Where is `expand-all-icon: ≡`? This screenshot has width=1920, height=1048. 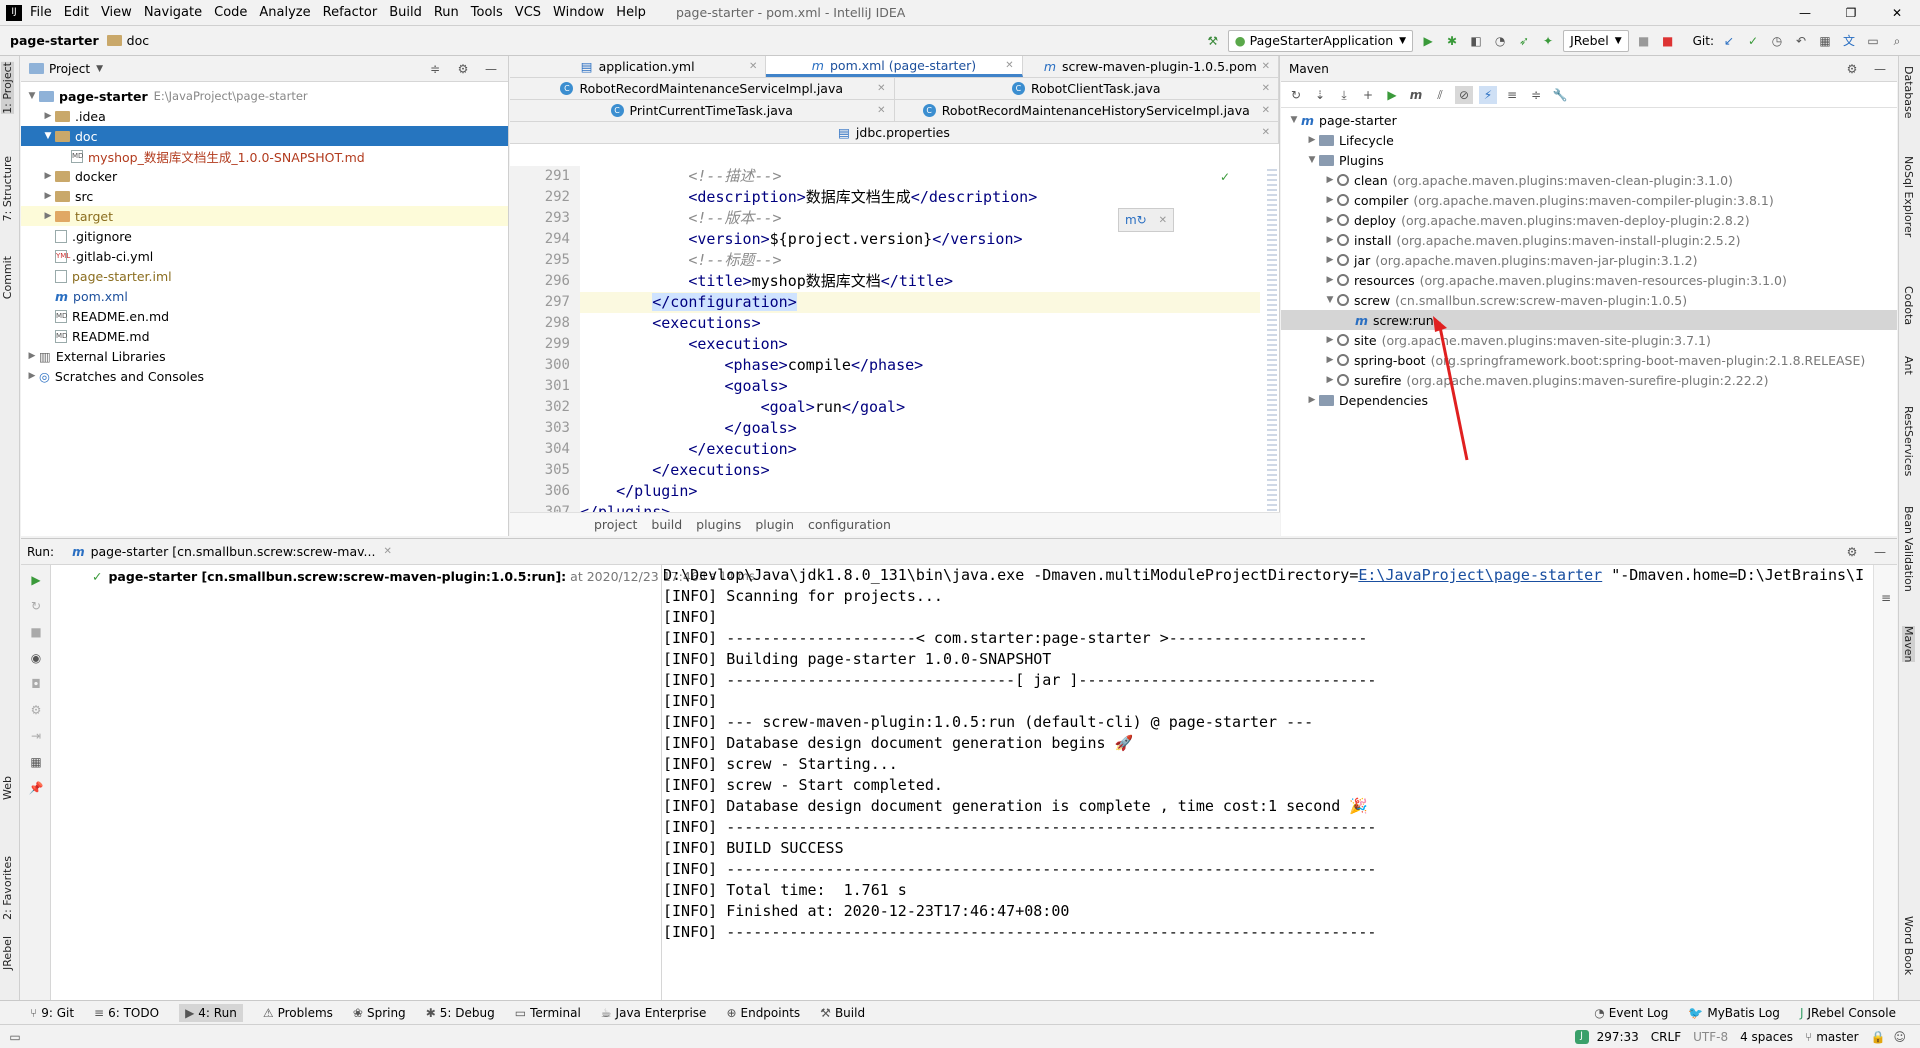
expand-all-icon: ≡ is located at coordinates (1512, 95).